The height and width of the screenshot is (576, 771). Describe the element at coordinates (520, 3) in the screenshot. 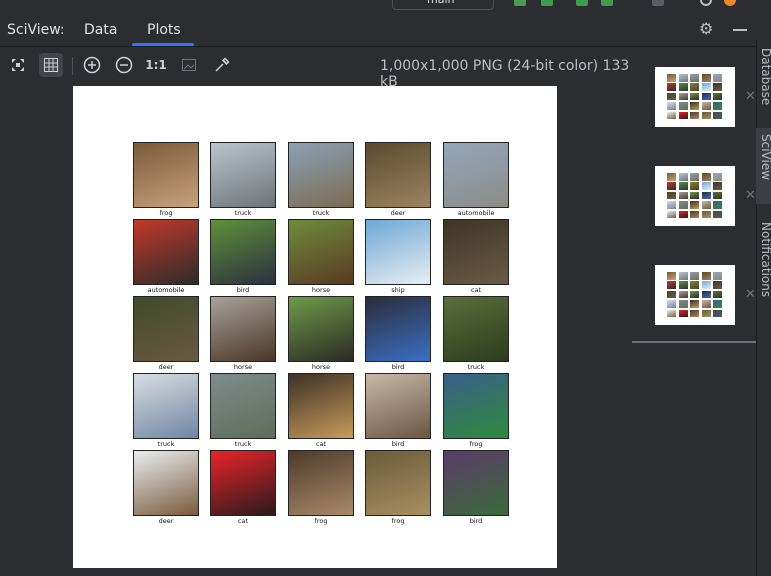

I see `run-icon` at that location.